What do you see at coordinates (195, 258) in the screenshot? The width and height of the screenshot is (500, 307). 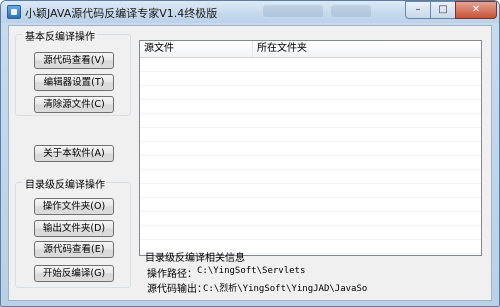 I see `info-title: 目录级反编译相关信息` at bounding box center [195, 258].